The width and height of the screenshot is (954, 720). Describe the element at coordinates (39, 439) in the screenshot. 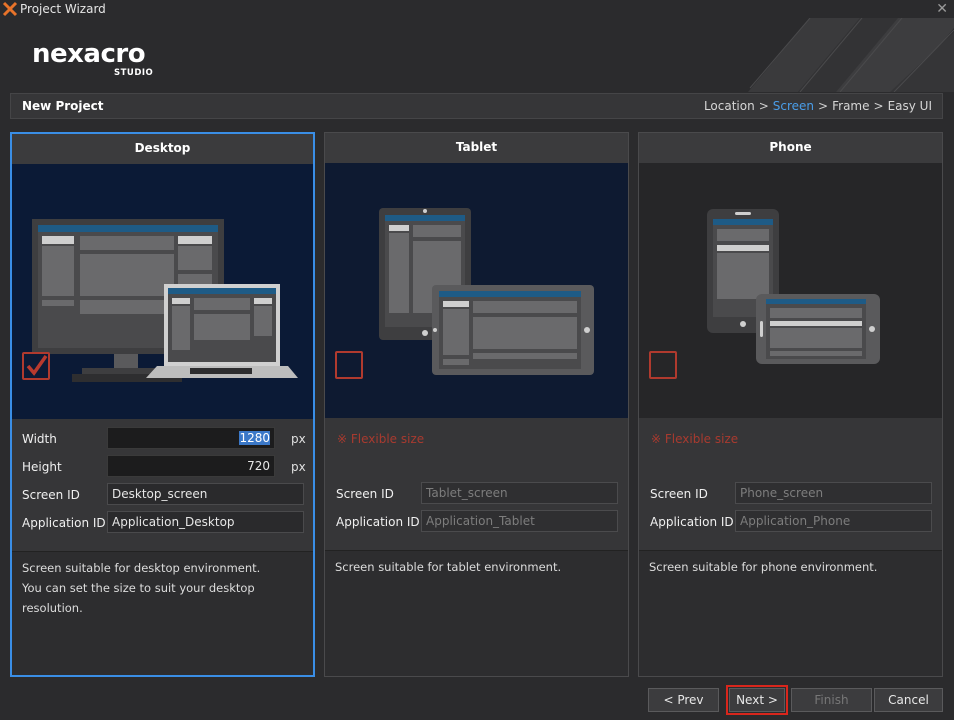

I see `width-label: Width` at that location.